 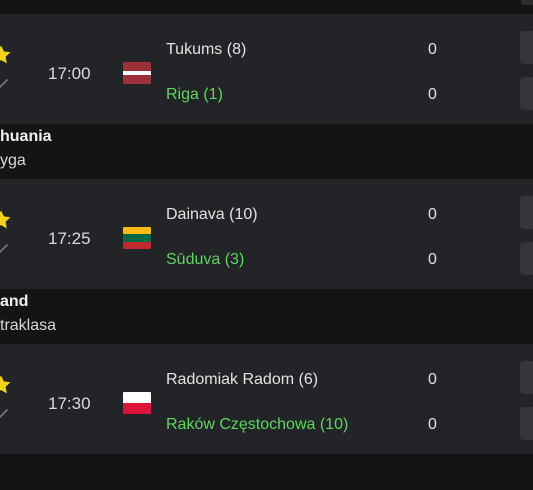 What do you see at coordinates (26, 136) in the screenshot?
I see `league-country: huania` at bounding box center [26, 136].